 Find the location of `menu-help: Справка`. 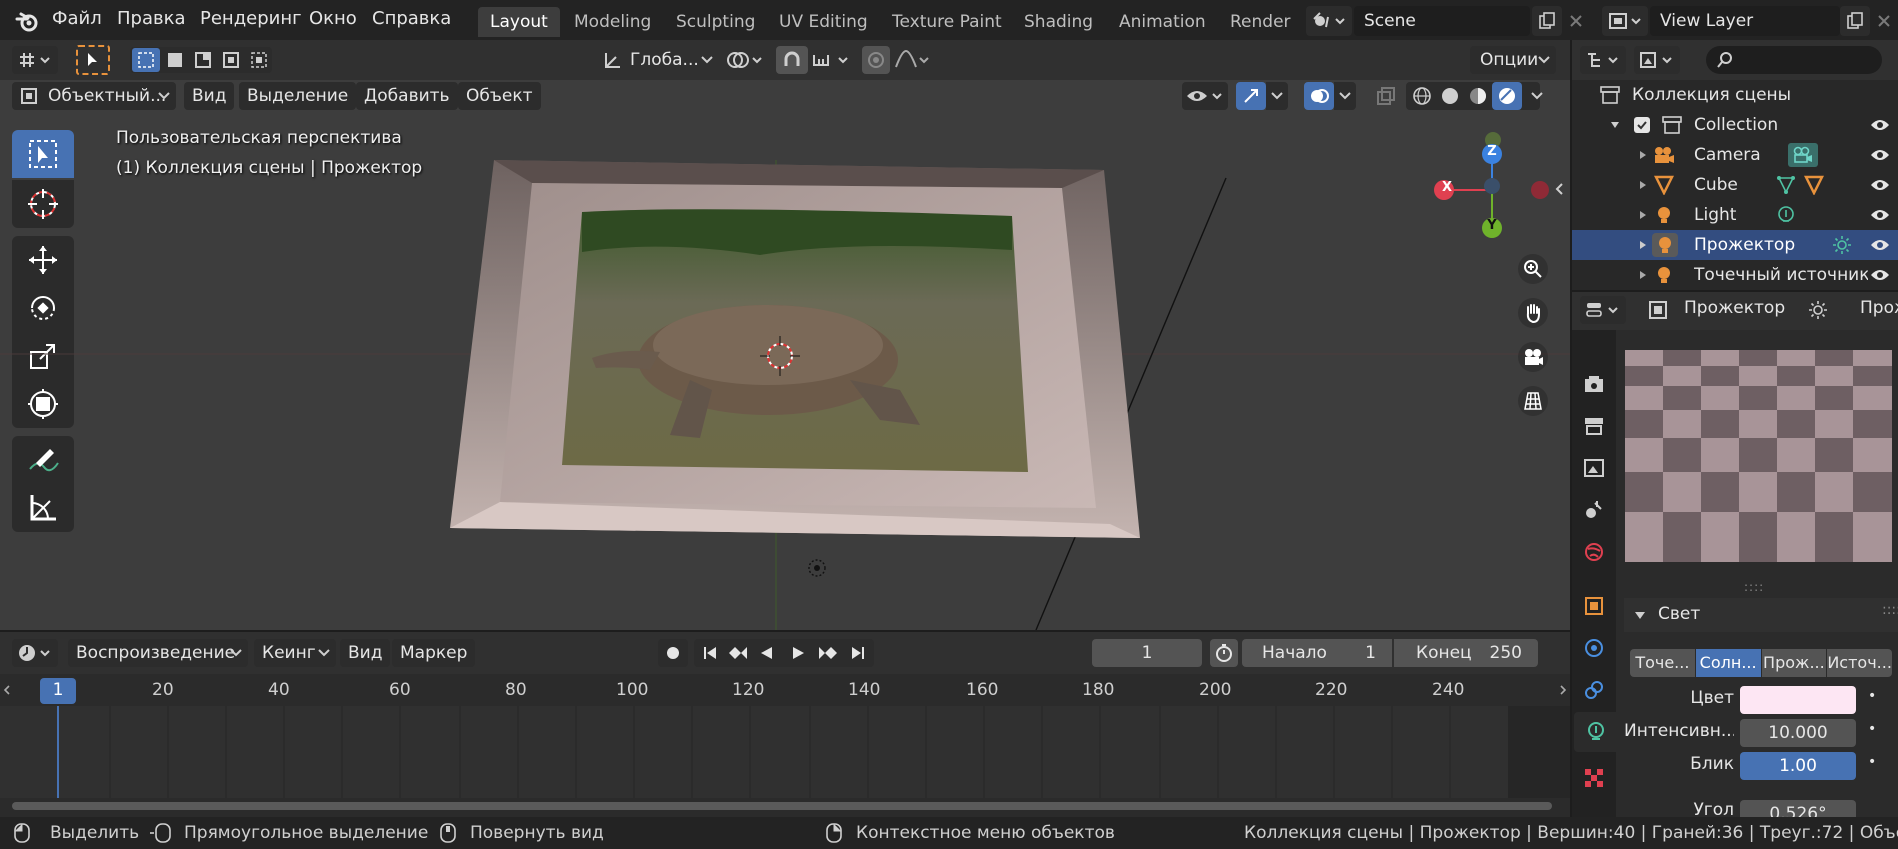

menu-help: Справка is located at coordinates (411, 18).